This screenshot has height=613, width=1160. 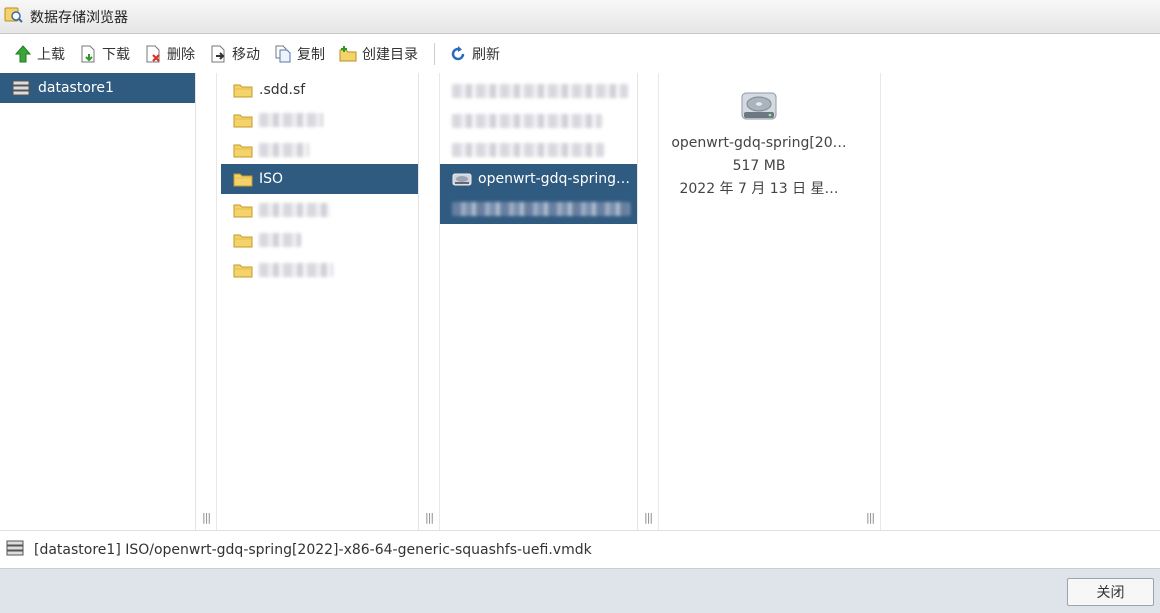 I want to click on move-label: 移动, so click(x=246, y=55).